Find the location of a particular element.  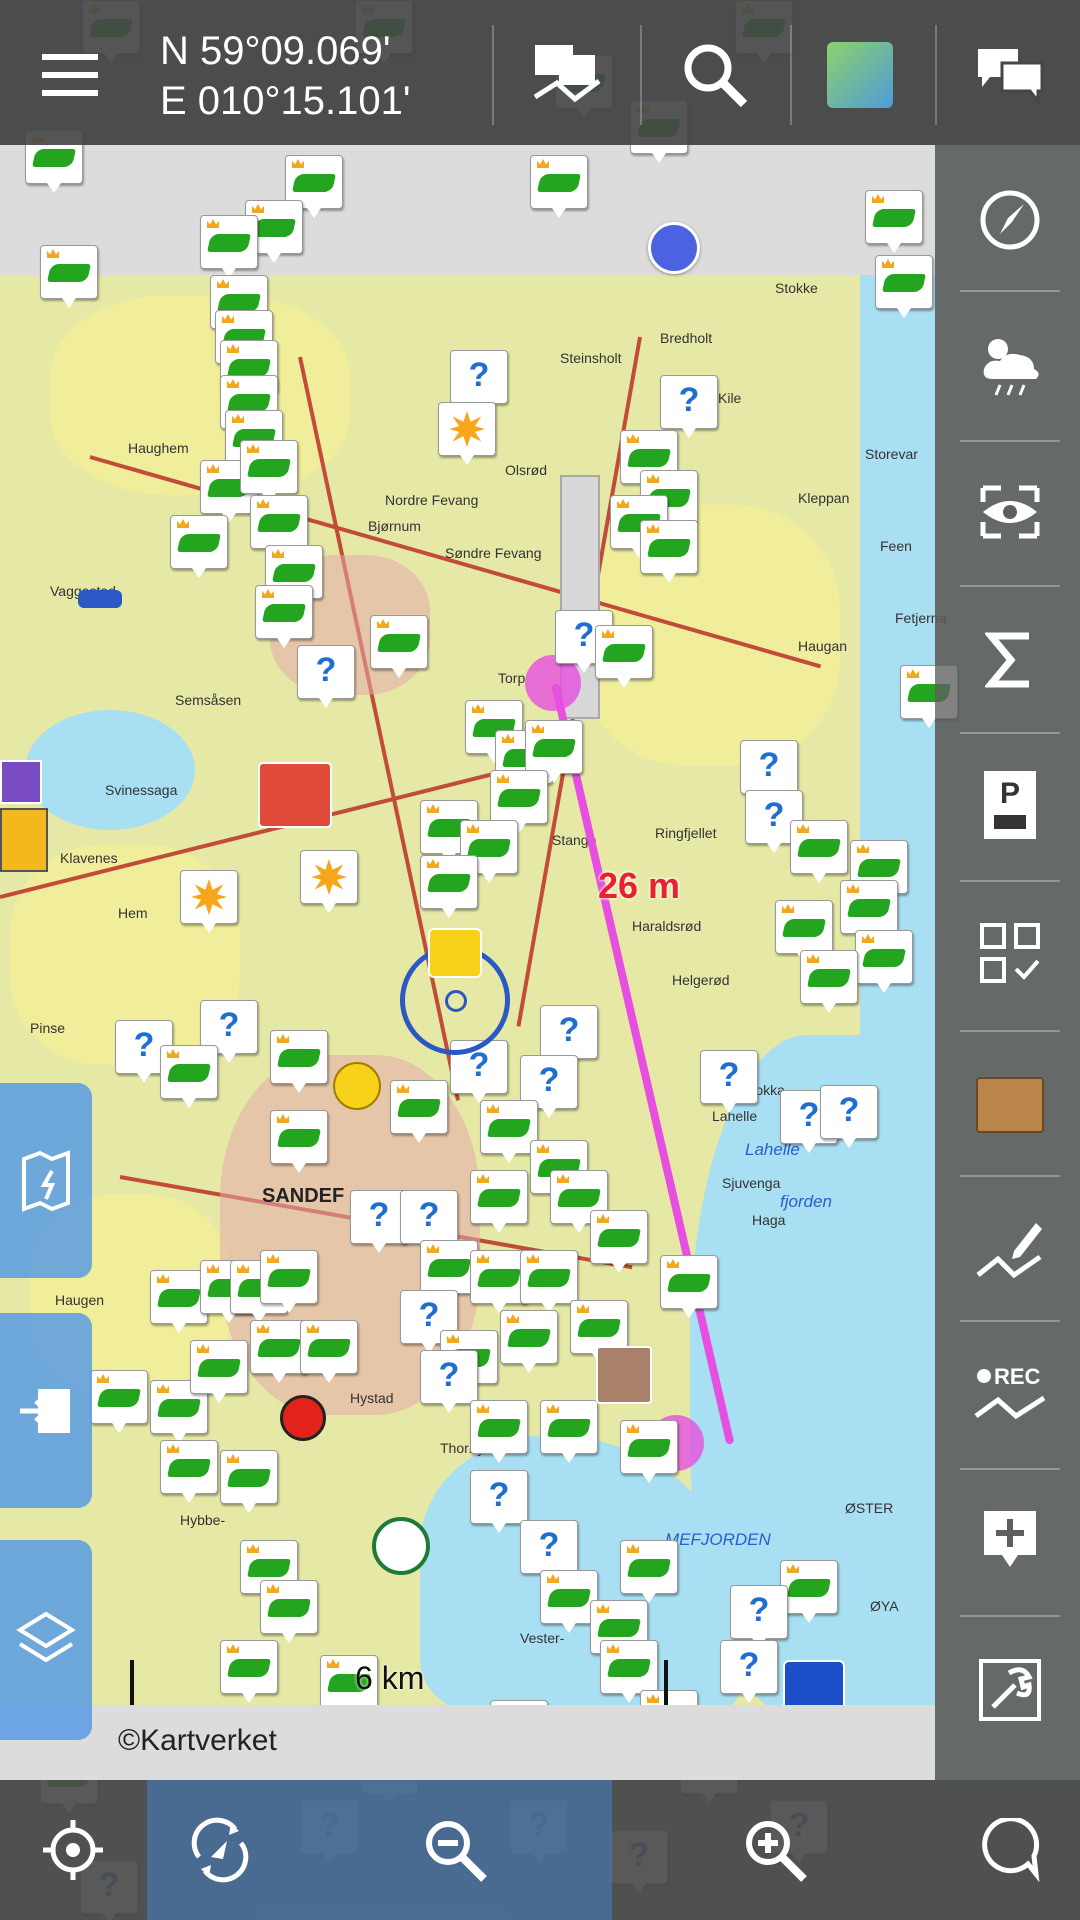

menu-button is located at coordinates (70, 75).